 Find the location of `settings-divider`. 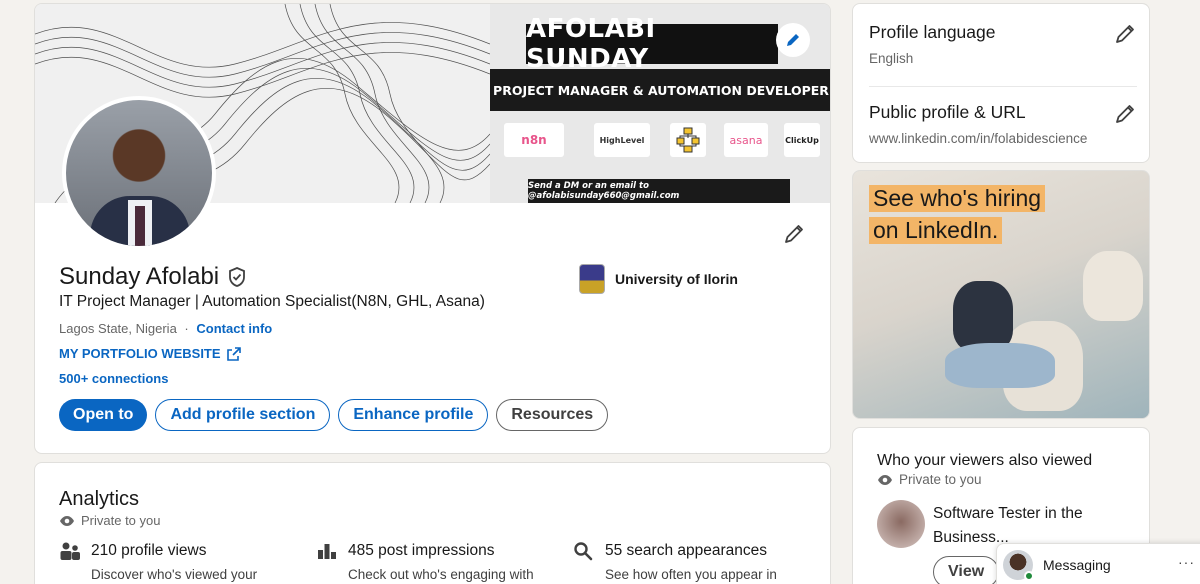

settings-divider is located at coordinates (1003, 86).